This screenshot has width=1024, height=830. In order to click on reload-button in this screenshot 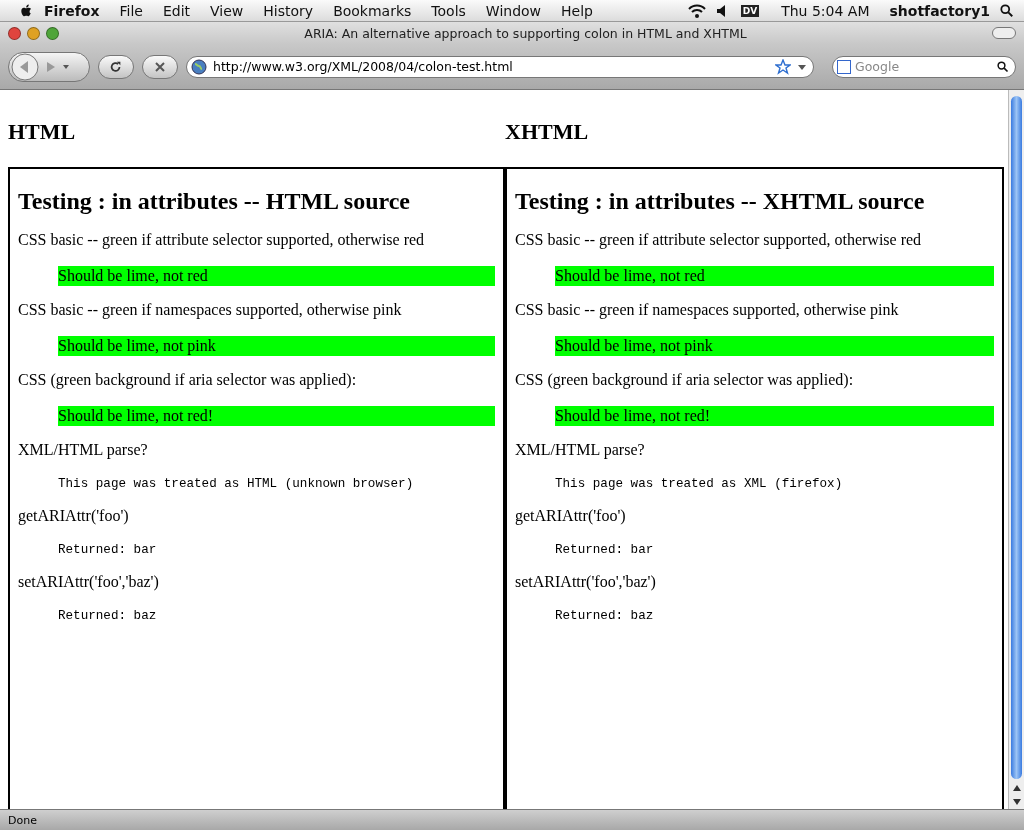, I will do `click(116, 66)`.